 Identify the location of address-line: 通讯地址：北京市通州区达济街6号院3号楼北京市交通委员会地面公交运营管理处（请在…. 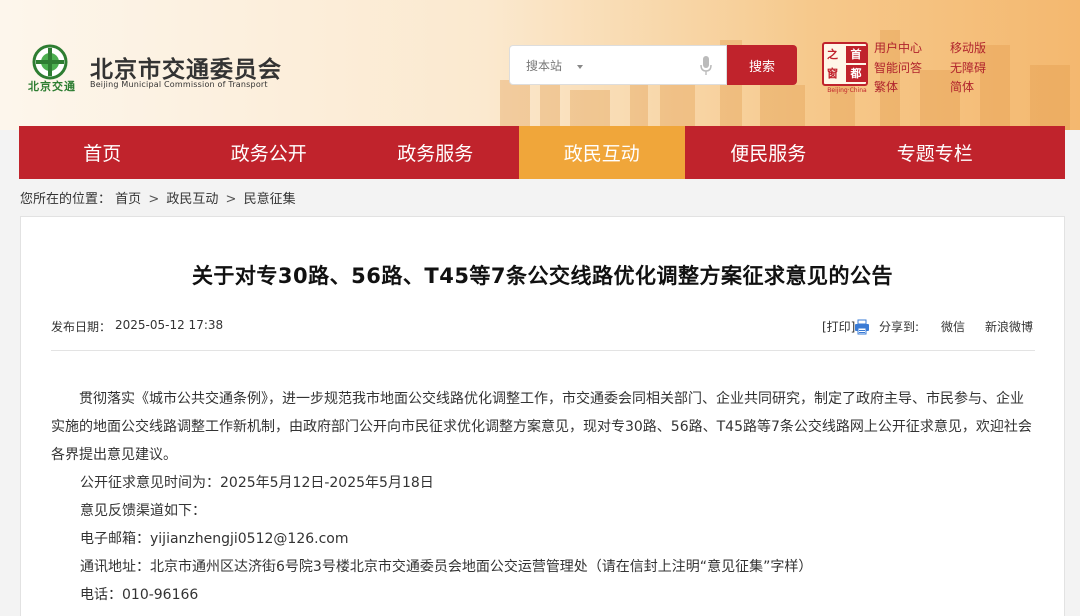
(446, 567).